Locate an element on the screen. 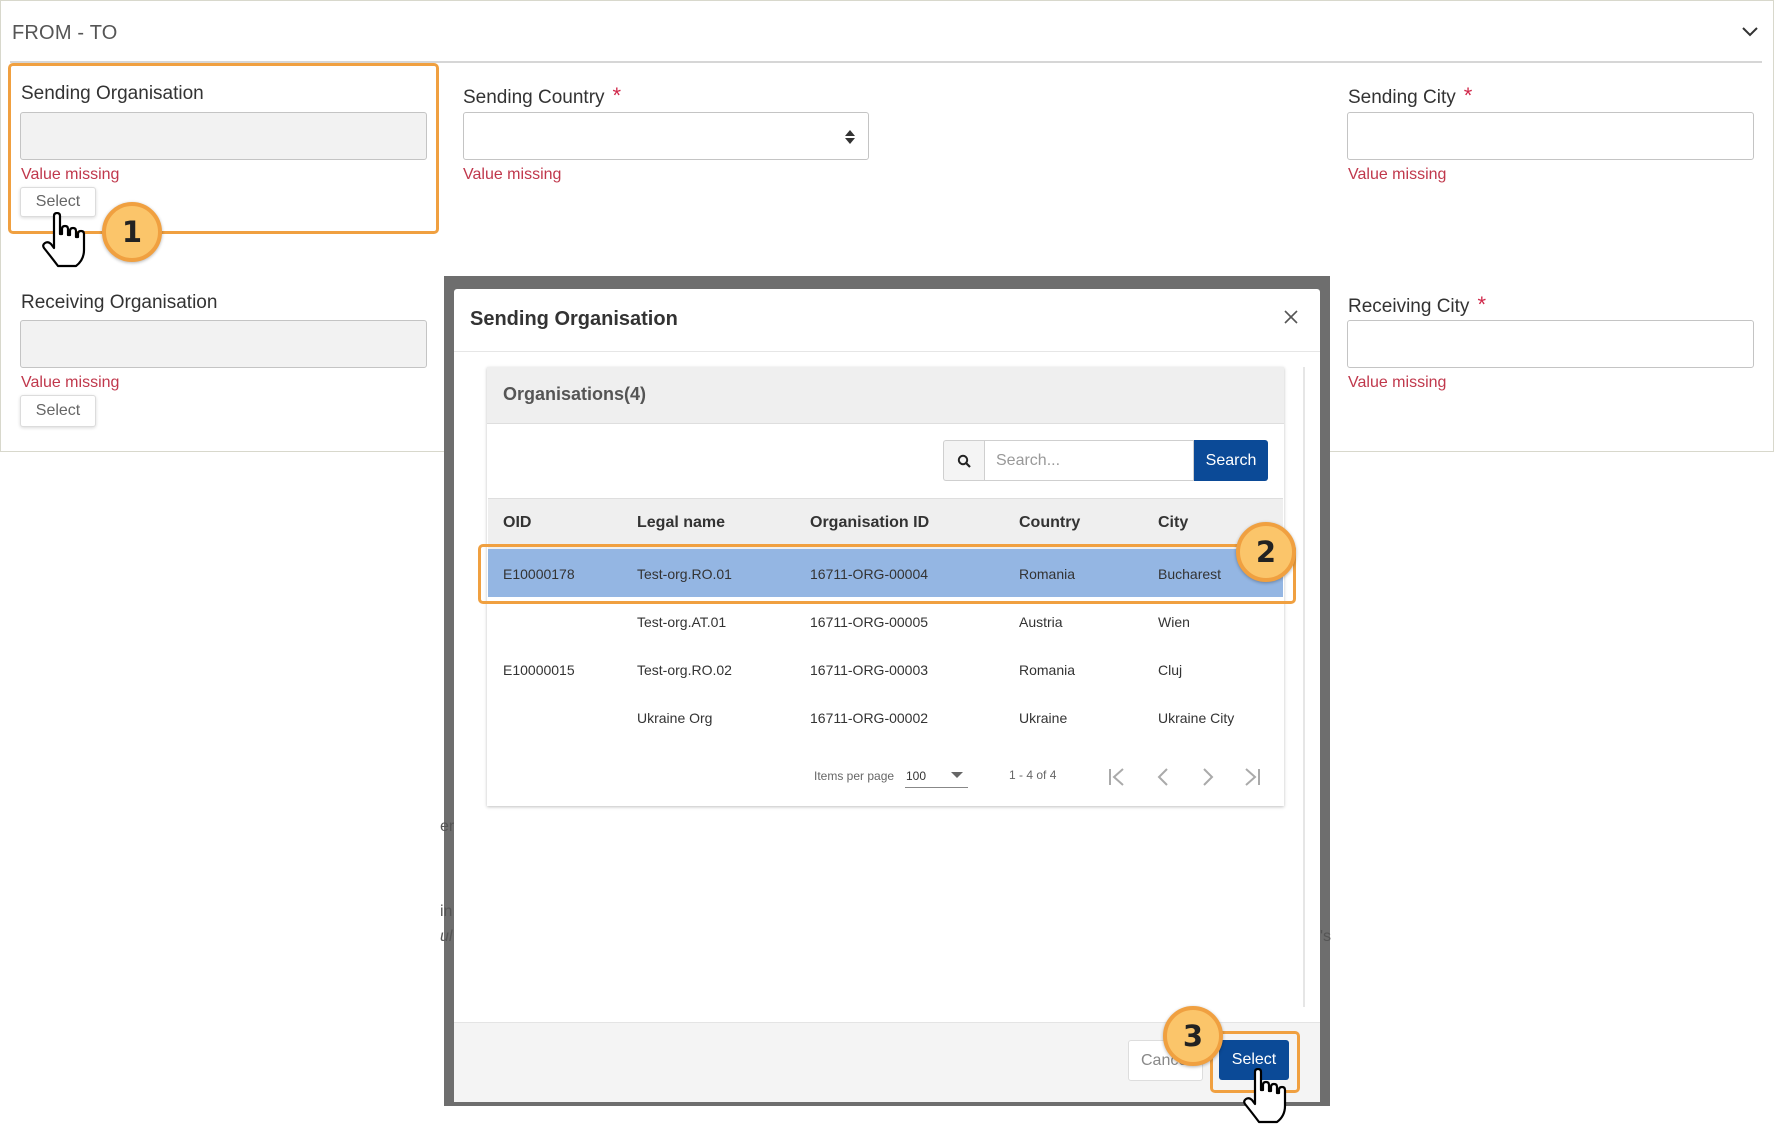  sending-city-label: Sending City * is located at coordinates (1410, 96).